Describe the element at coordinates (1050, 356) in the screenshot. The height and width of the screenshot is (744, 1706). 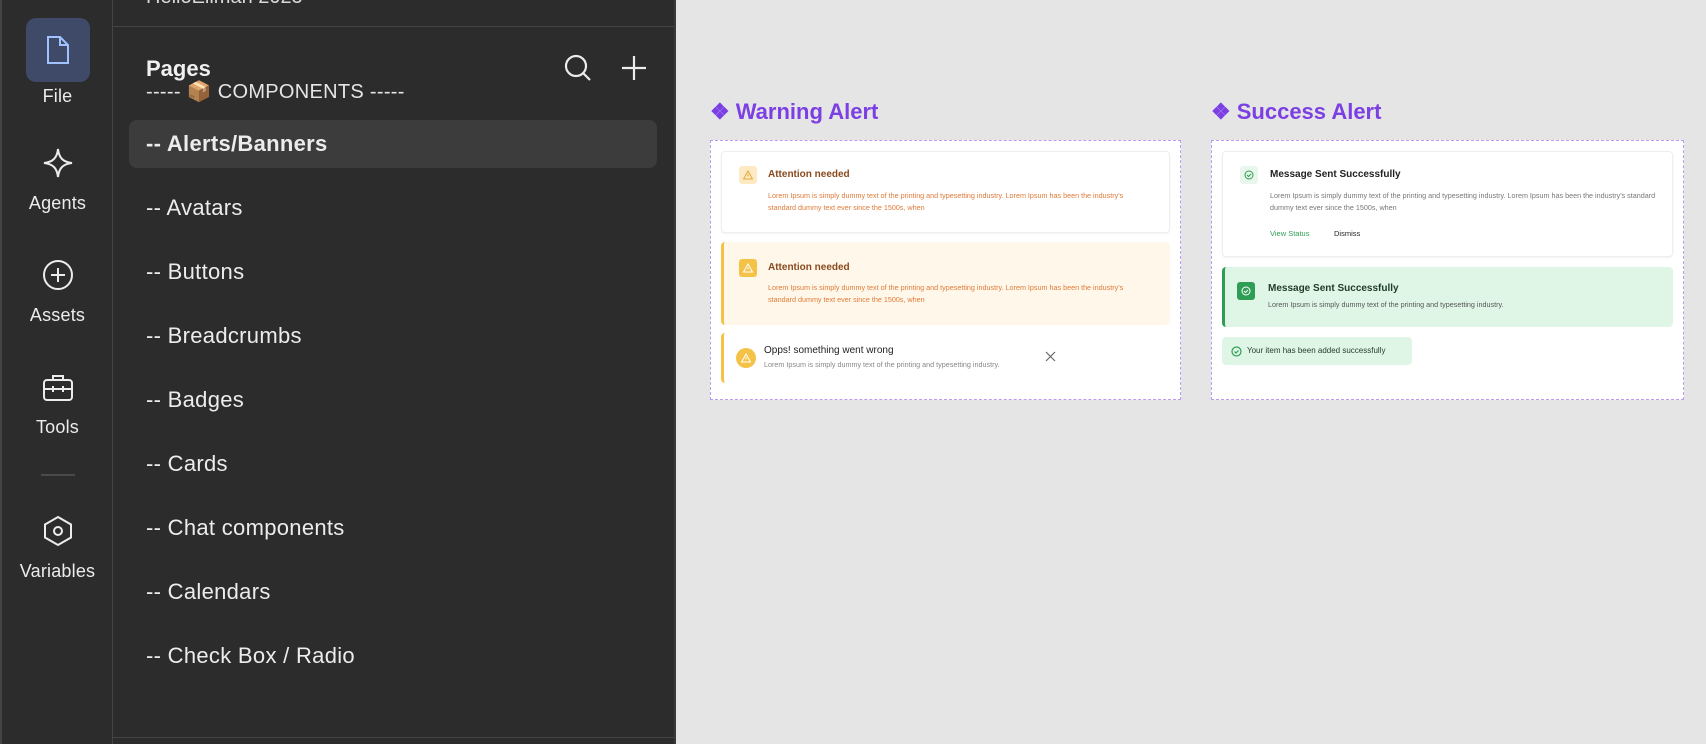
I see `close-icon` at that location.